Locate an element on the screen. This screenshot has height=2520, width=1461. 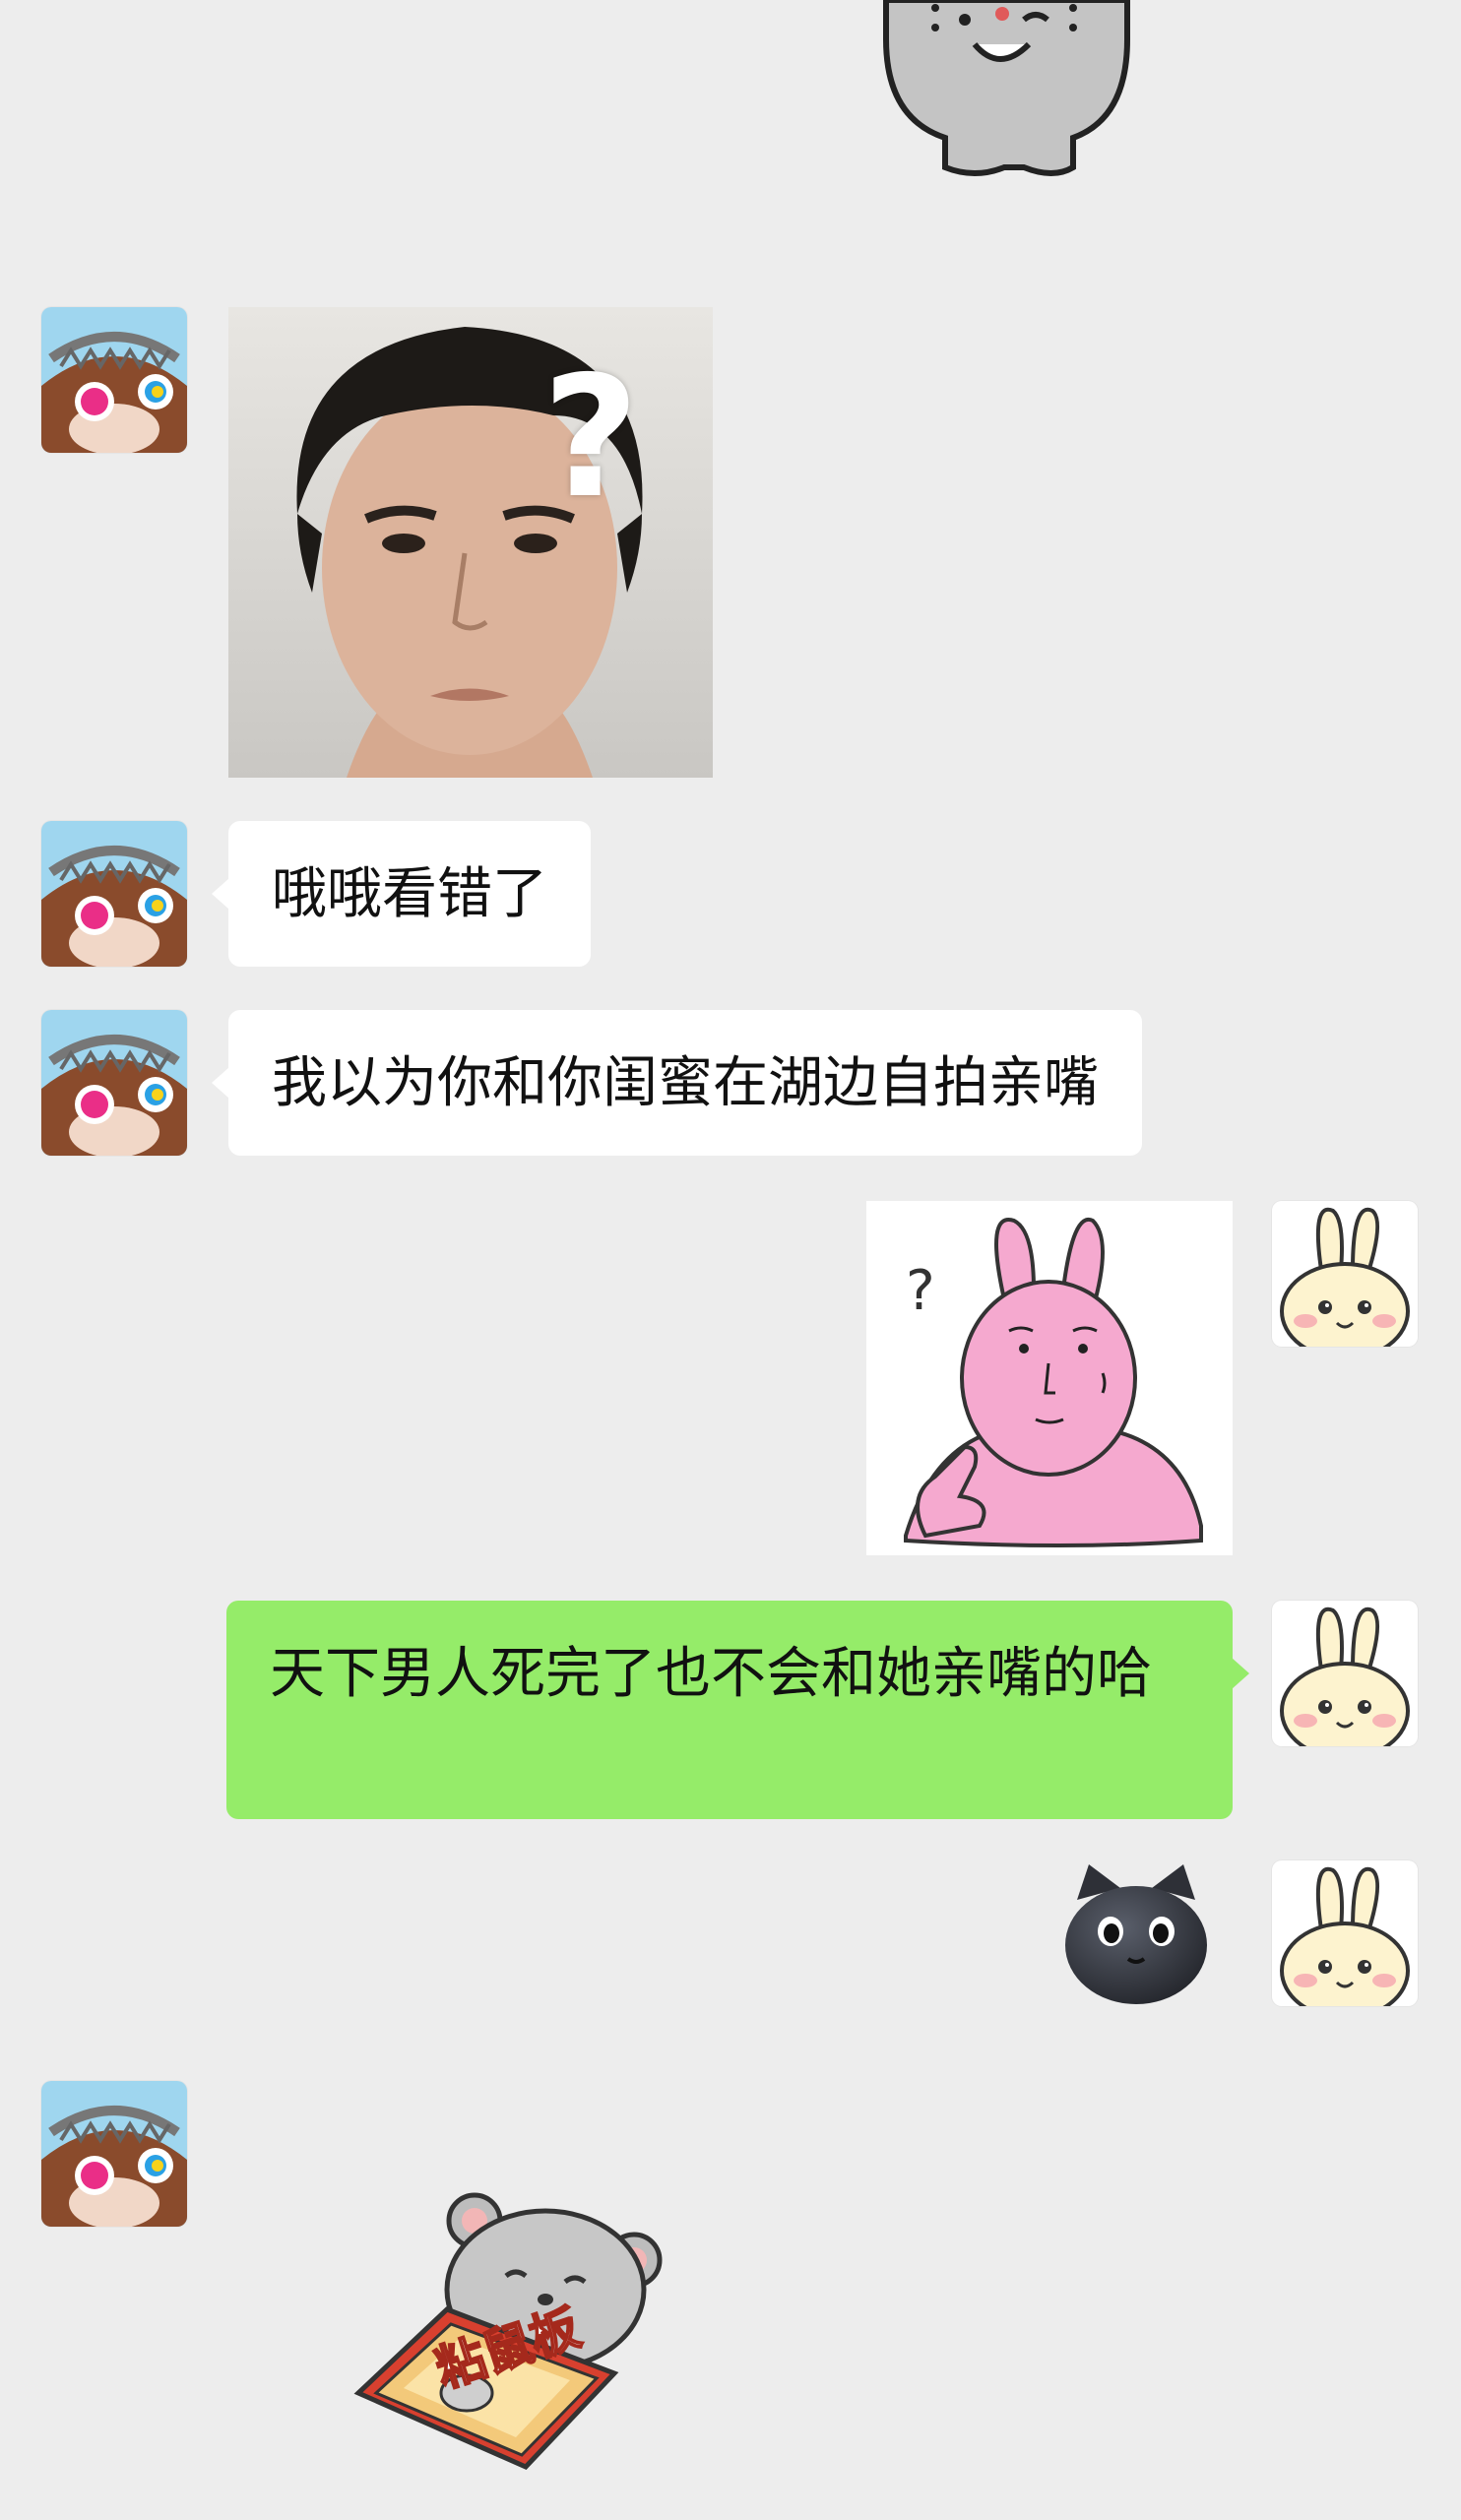
grey-cat-sticker-icon is located at coordinates (1006, 88).